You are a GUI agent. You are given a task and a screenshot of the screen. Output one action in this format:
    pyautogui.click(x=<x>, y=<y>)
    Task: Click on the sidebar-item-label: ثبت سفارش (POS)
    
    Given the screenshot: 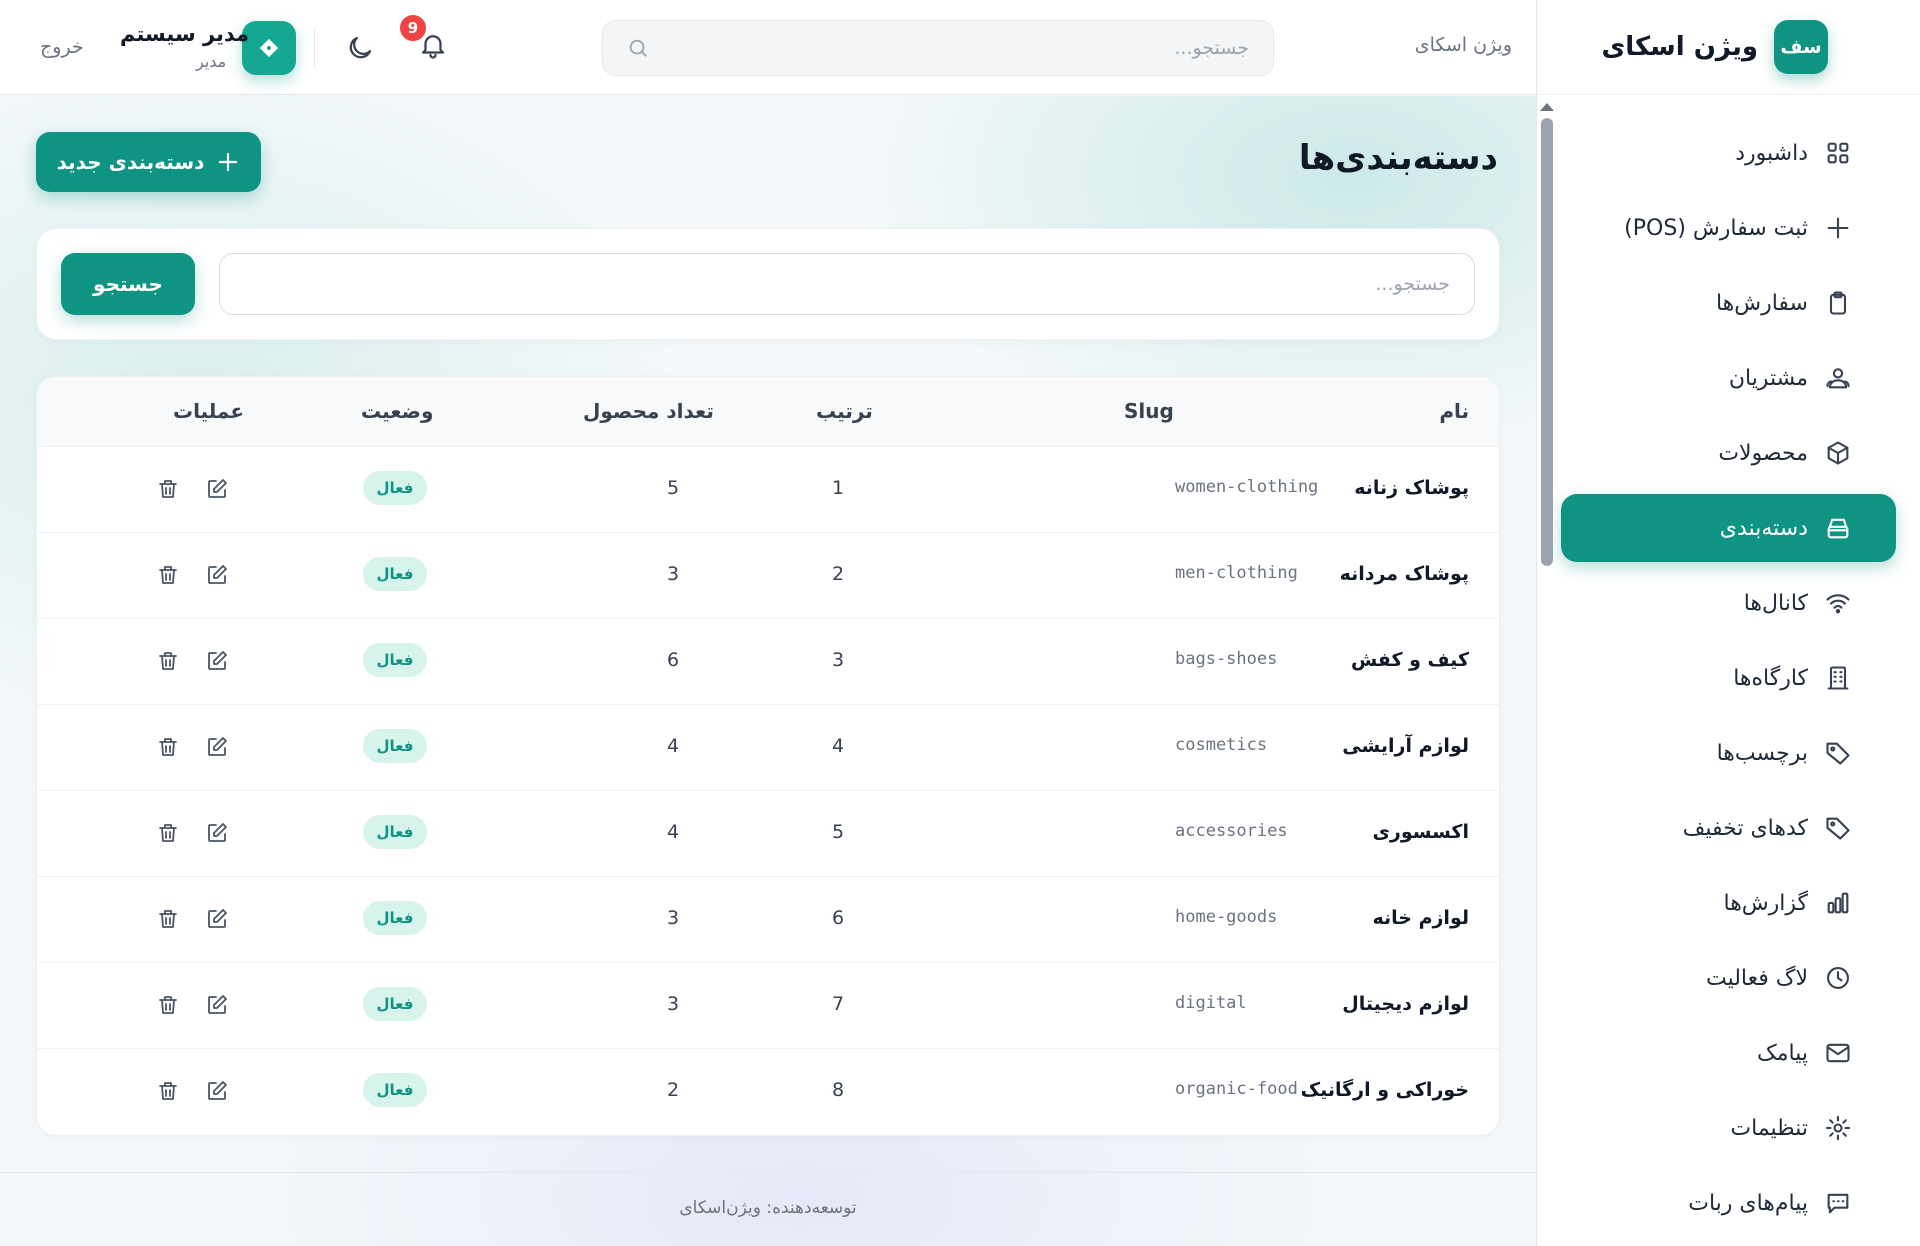 What is the action you would take?
    pyautogui.click(x=1716, y=228)
    